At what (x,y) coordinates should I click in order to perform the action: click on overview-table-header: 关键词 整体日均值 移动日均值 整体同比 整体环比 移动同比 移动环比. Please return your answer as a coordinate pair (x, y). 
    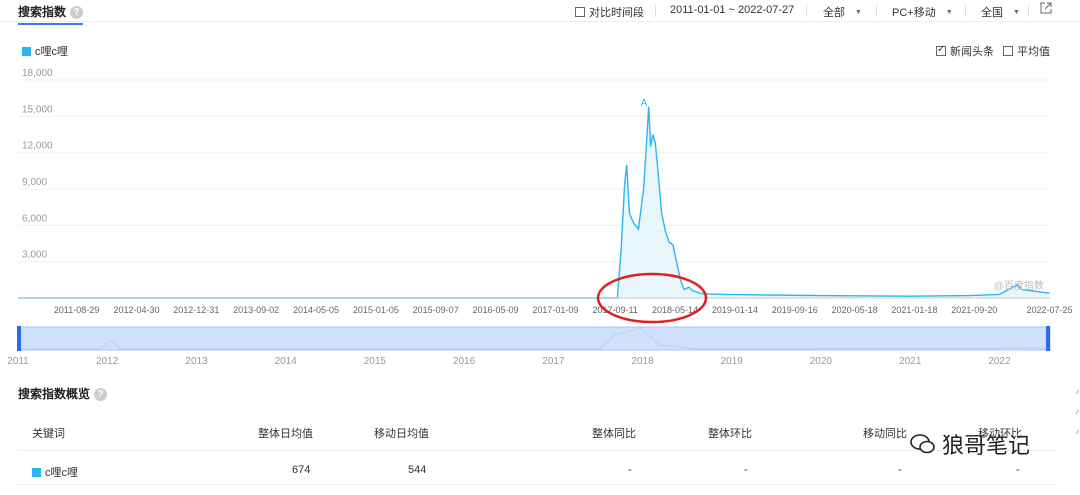
    Looking at the image, I should click on (538, 432).